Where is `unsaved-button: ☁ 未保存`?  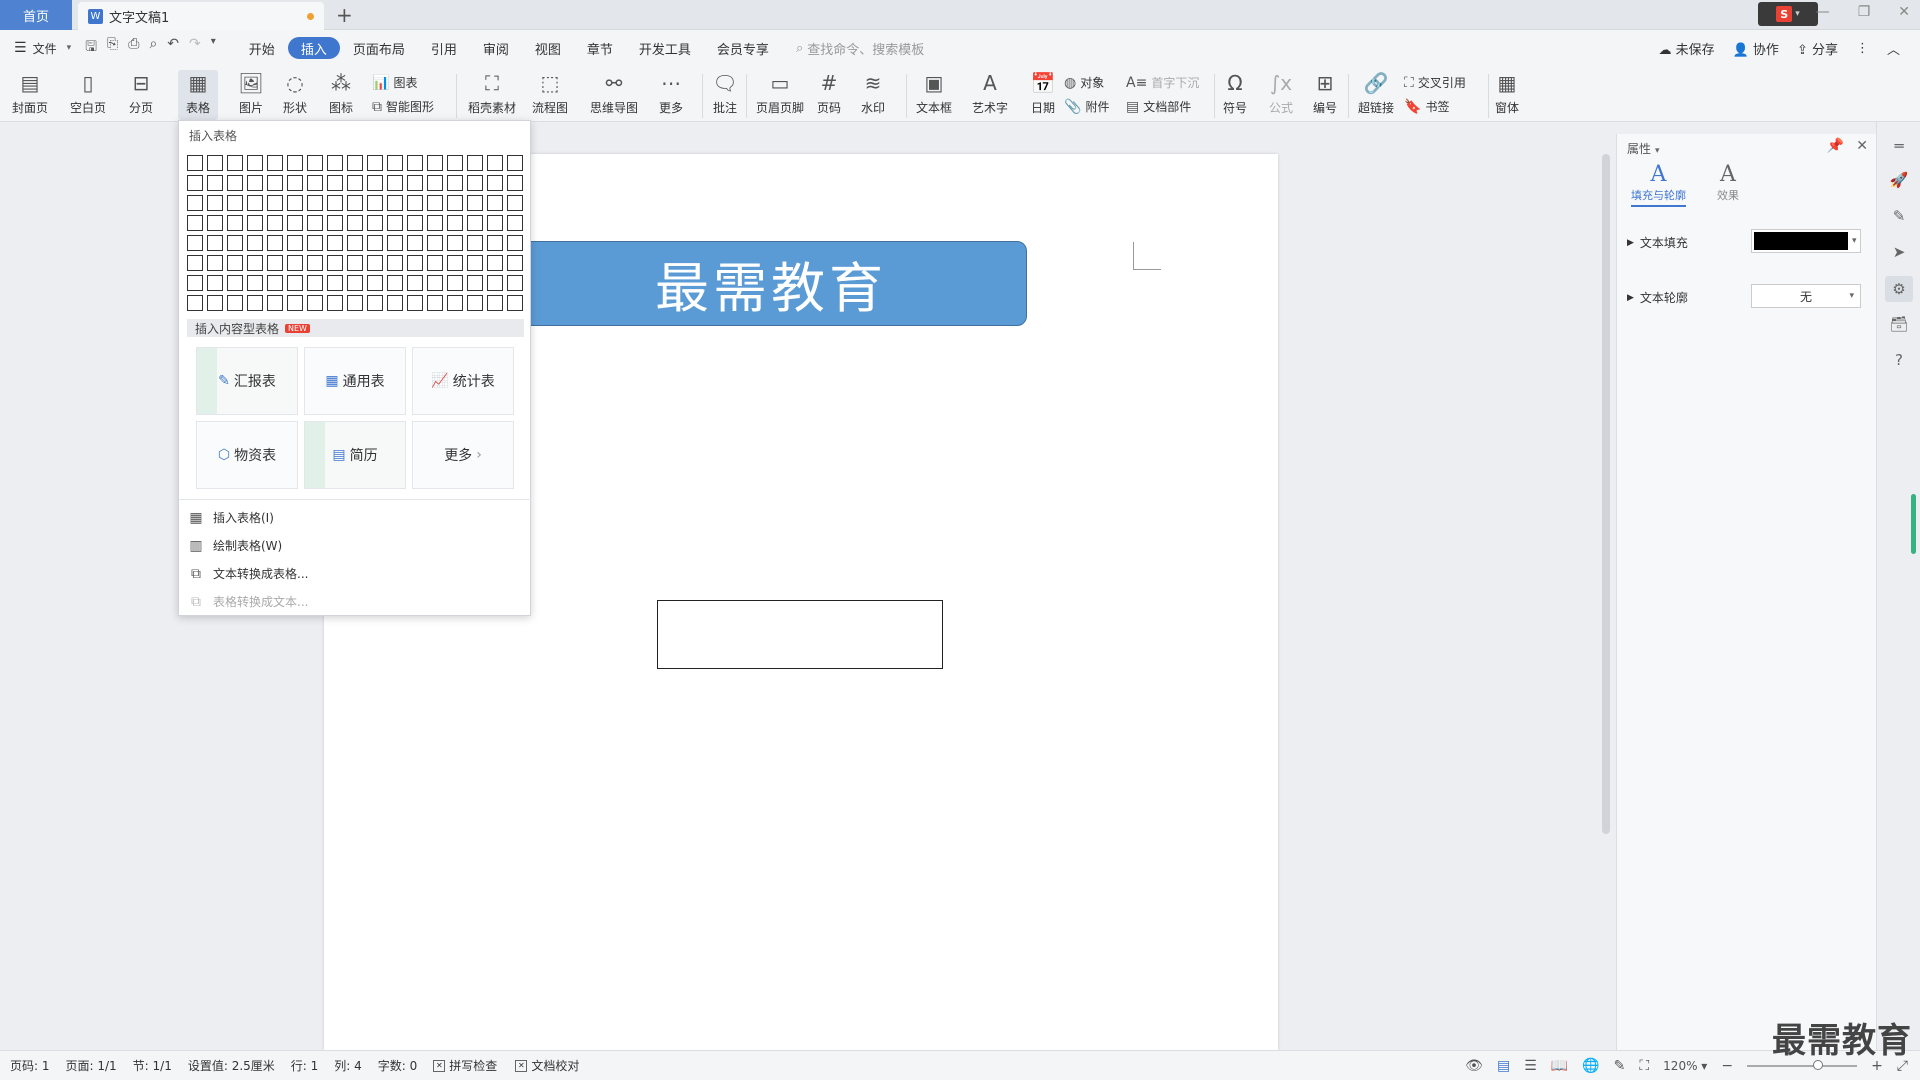 unsaved-button: ☁ 未保存 is located at coordinates (1686, 48).